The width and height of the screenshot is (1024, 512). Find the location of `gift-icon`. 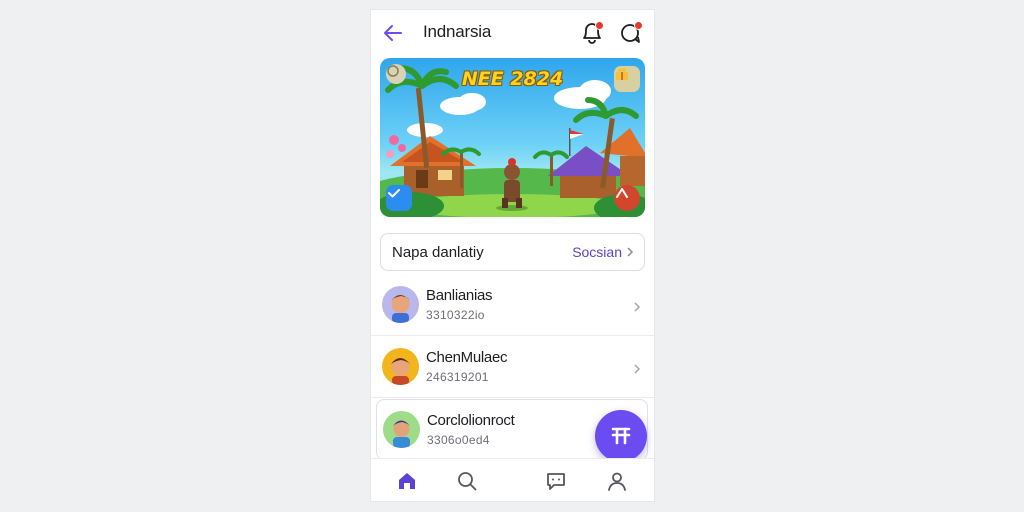

gift-icon is located at coordinates (622, 74).